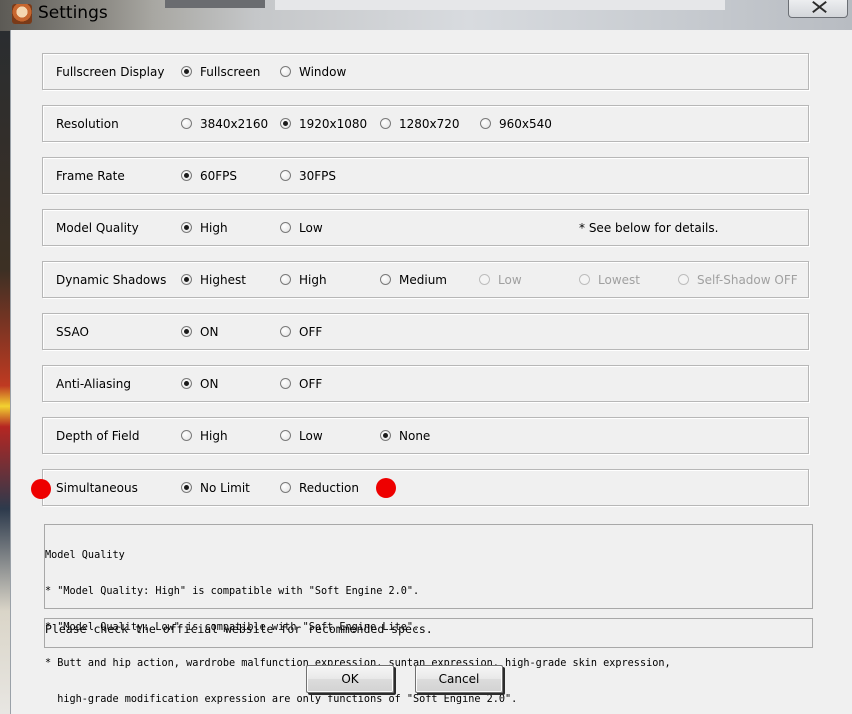 The width and height of the screenshot is (852, 714). What do you see at coordinates (818, 9) in the screenshot?
I see `close-button` at bounding box center [818, 9].